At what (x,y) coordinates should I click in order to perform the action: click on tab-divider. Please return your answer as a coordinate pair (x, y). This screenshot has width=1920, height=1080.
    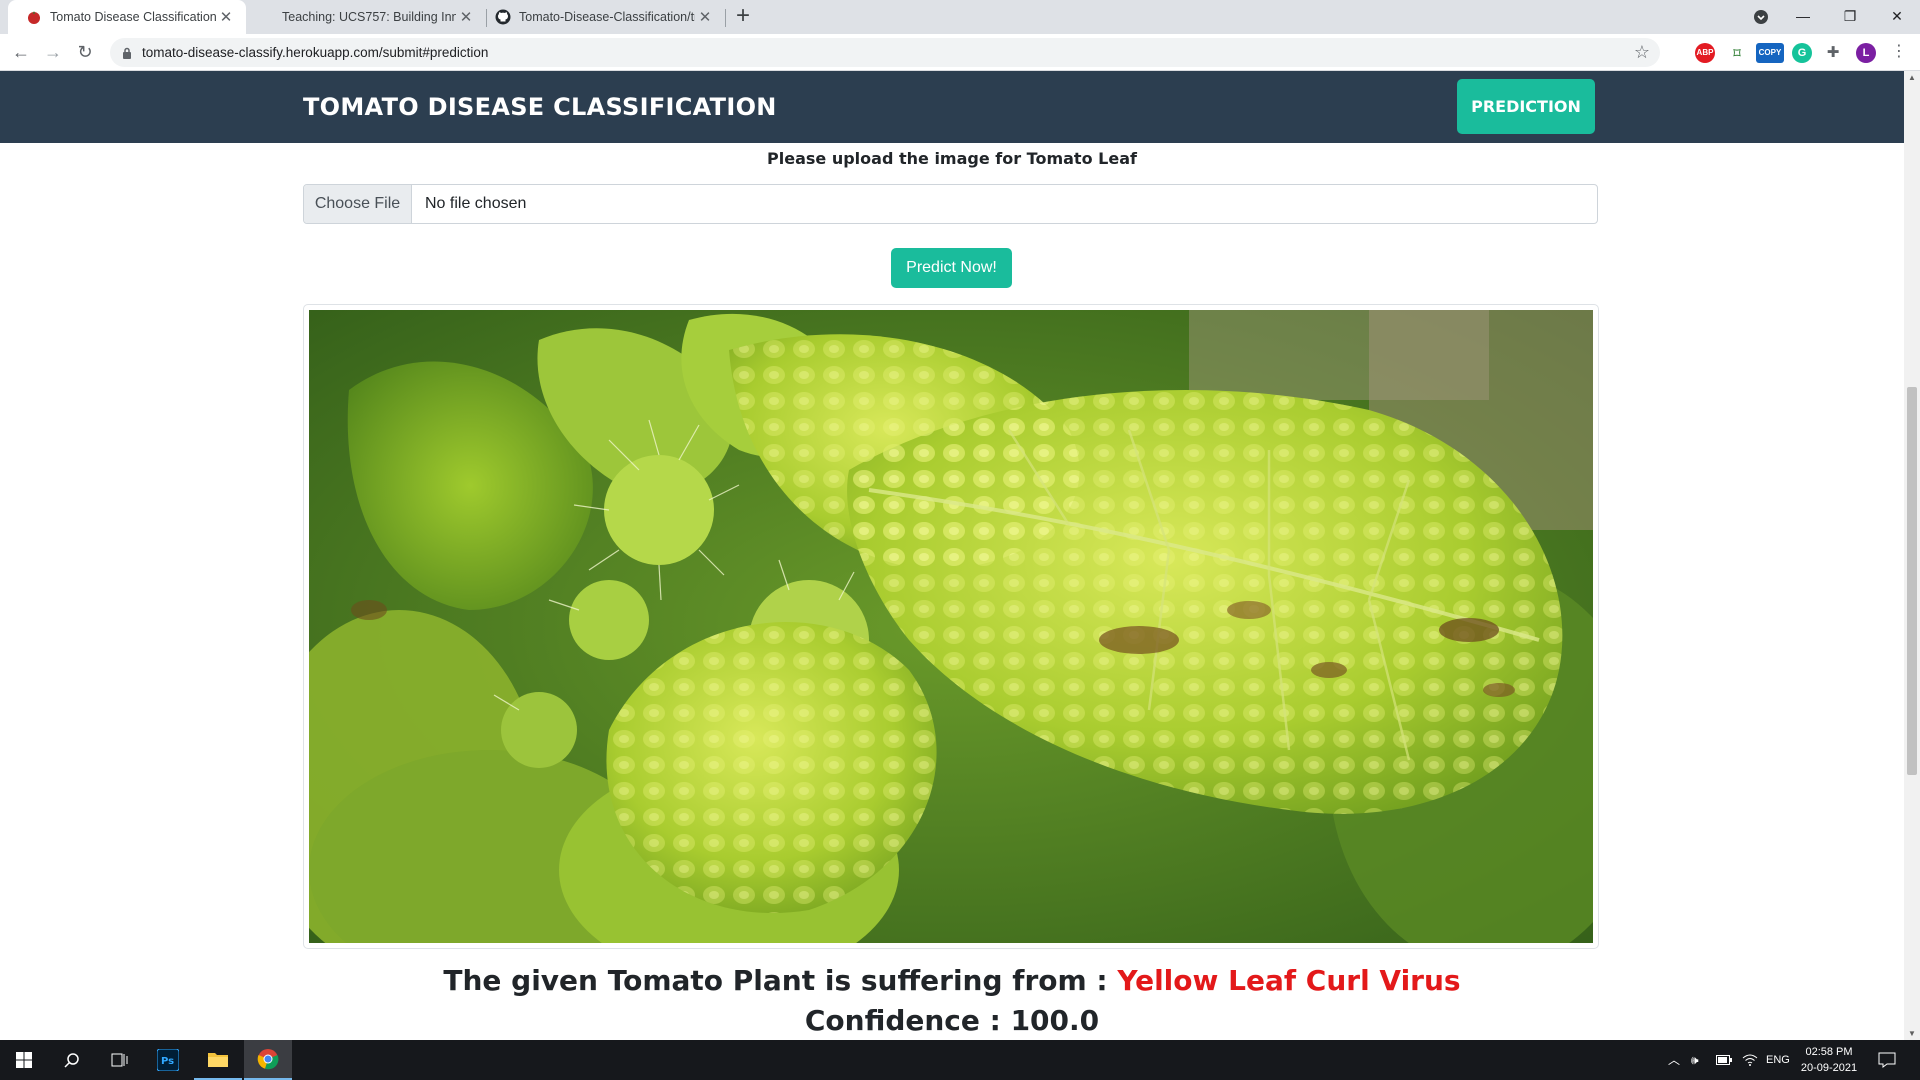
    Looking at the image, I should click on (725, 18).